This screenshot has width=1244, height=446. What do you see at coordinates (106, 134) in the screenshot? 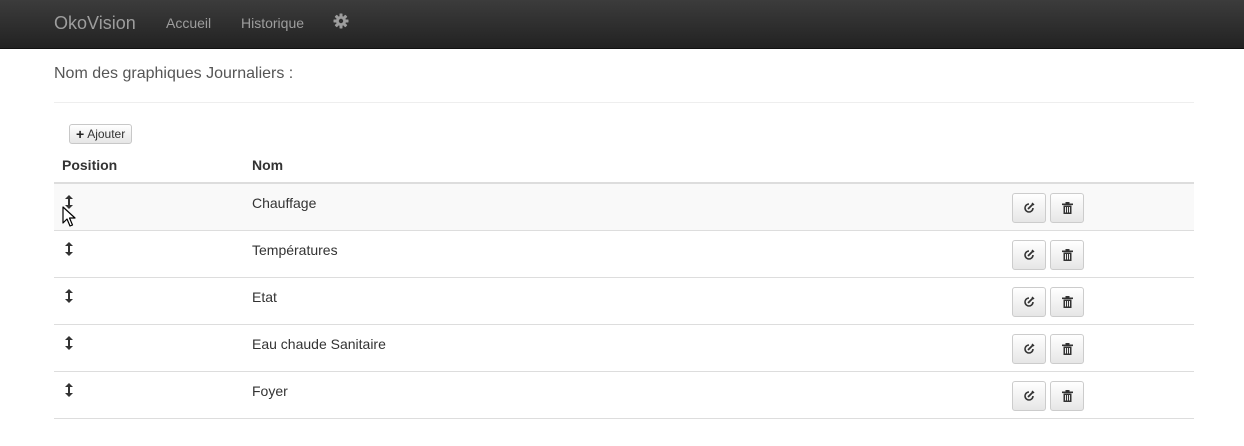
I see `add-button-label: Ajouter` at bounding box center [106, 134].